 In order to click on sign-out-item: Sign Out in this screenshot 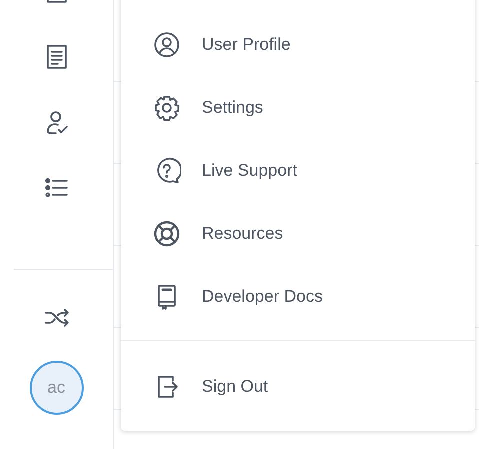, I will do `click(298, 386)`.